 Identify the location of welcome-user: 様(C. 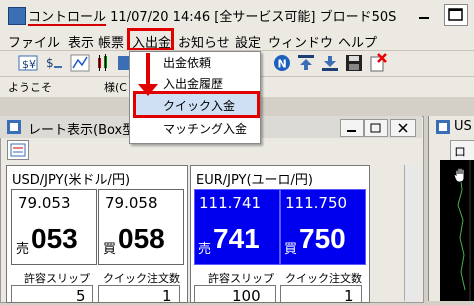
(115, 87).